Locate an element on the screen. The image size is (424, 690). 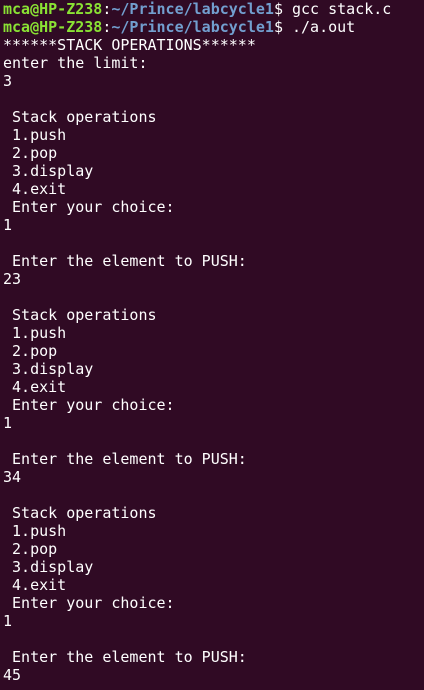
output-line: 3 is located at coordinates (8, 81).